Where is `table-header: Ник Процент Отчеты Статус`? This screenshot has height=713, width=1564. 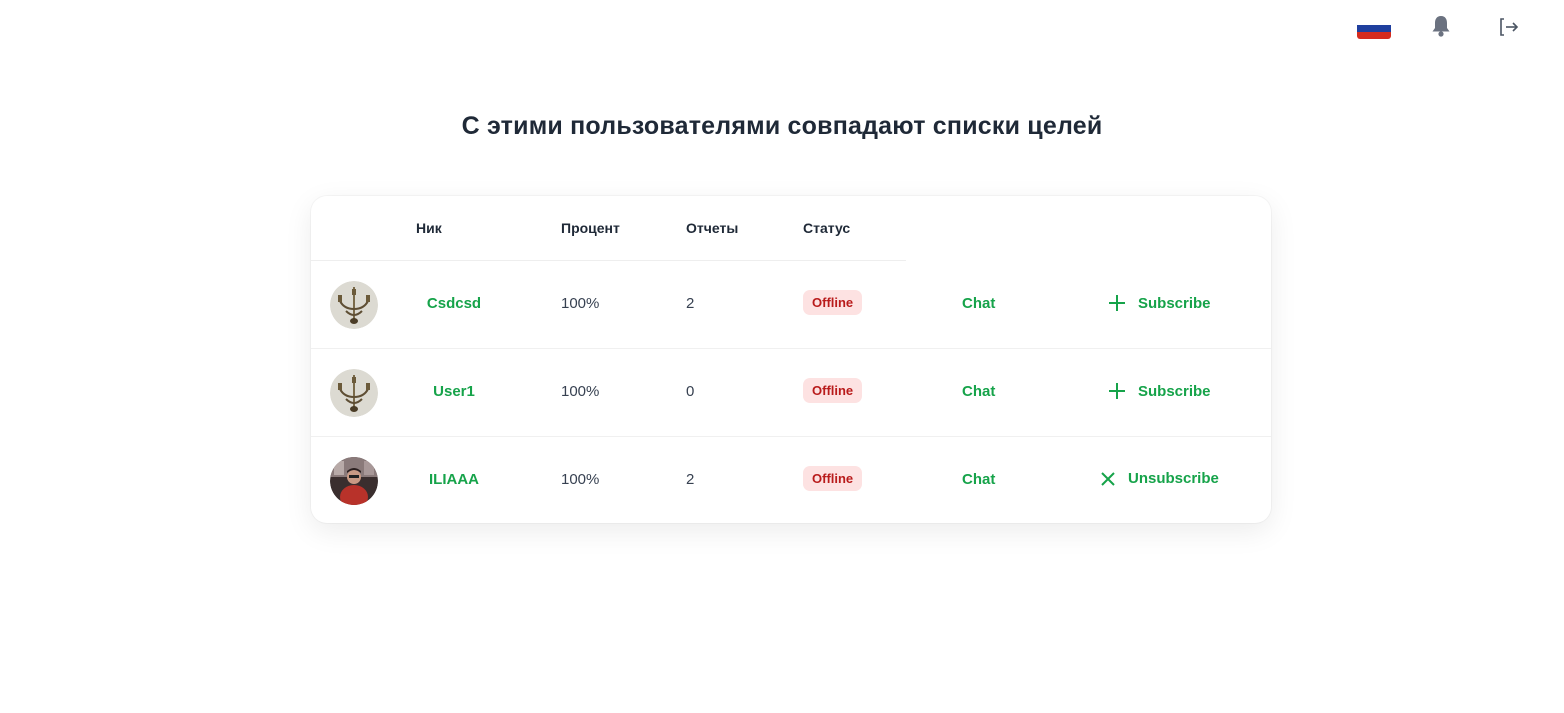
table-header: Ник Процент Отчеты Статус is located at coordinates (608, 228).